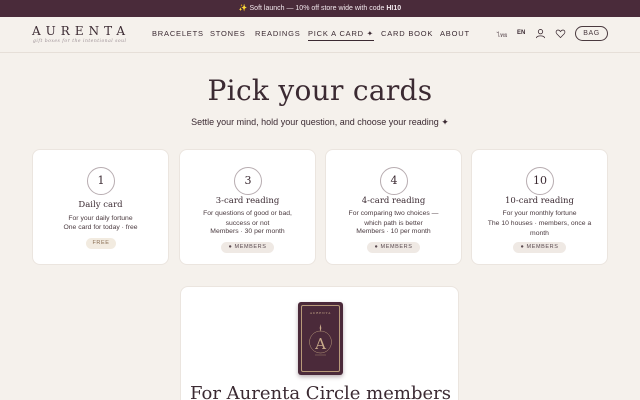  What do you see at coordinates (178, 33) in the screenshot?
I see `nav-bracelets: BRACELETS` at bounding box center [178, 33].